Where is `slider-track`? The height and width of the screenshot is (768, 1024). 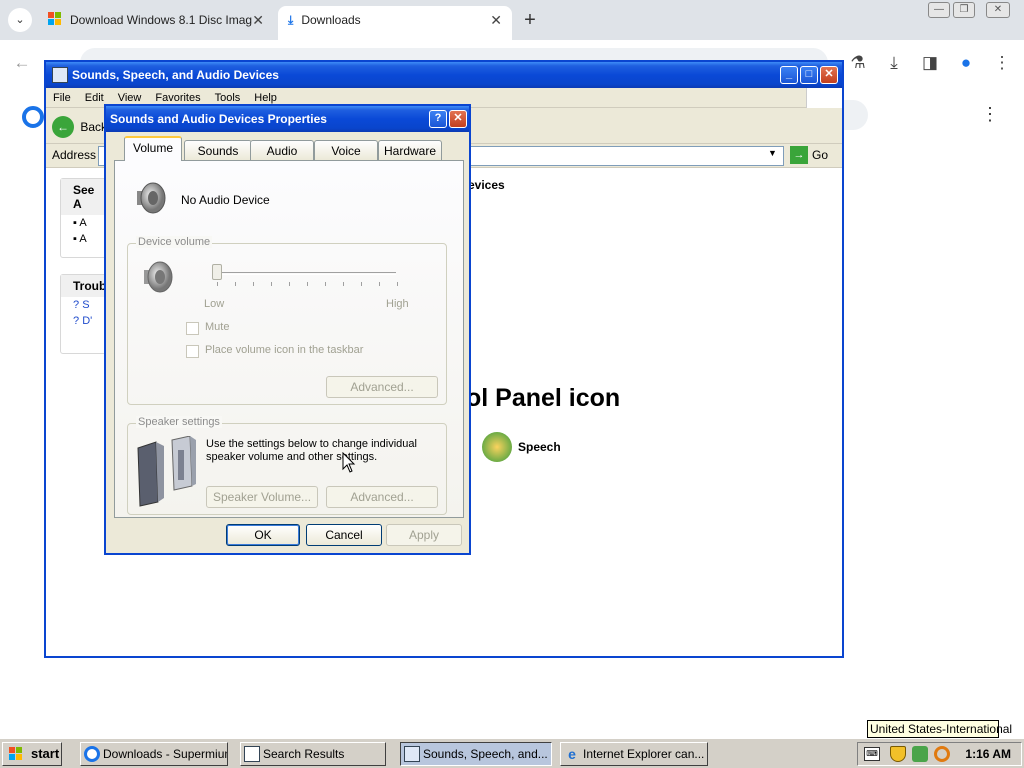
slider-track is located at coordinates (304, 273).